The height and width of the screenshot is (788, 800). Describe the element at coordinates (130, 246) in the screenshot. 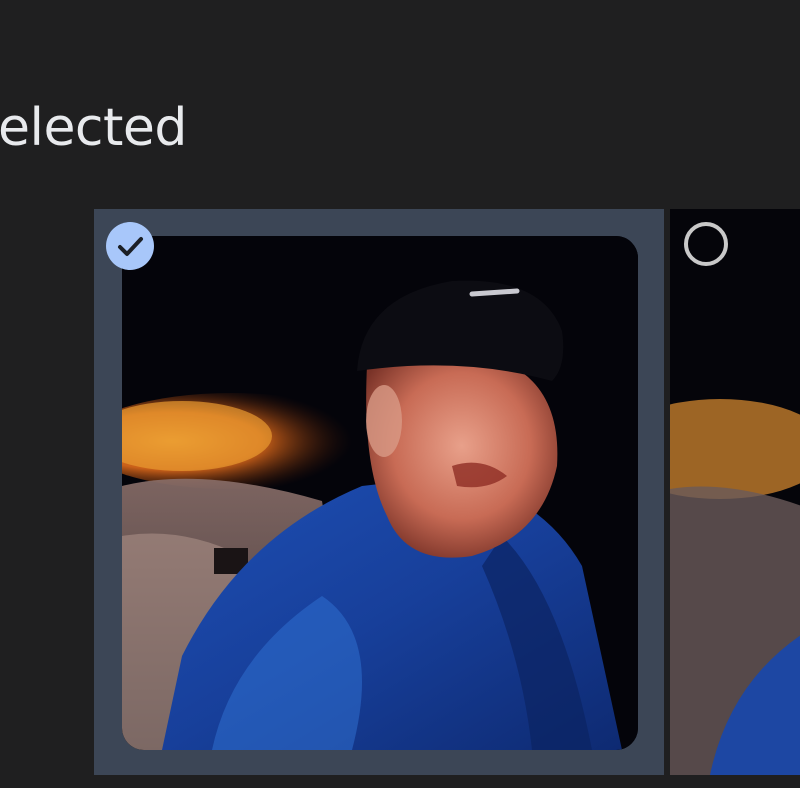

I see `checkmark-icon` at that location.